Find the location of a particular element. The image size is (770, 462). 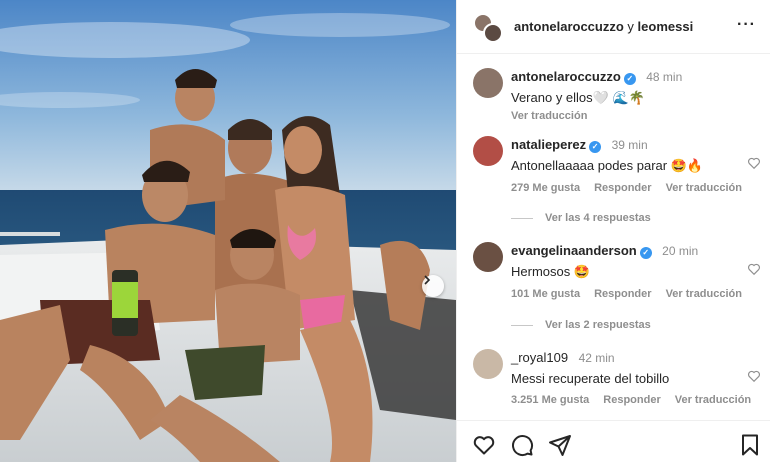

author-link: leomessi is located at coordinates (666, 26).